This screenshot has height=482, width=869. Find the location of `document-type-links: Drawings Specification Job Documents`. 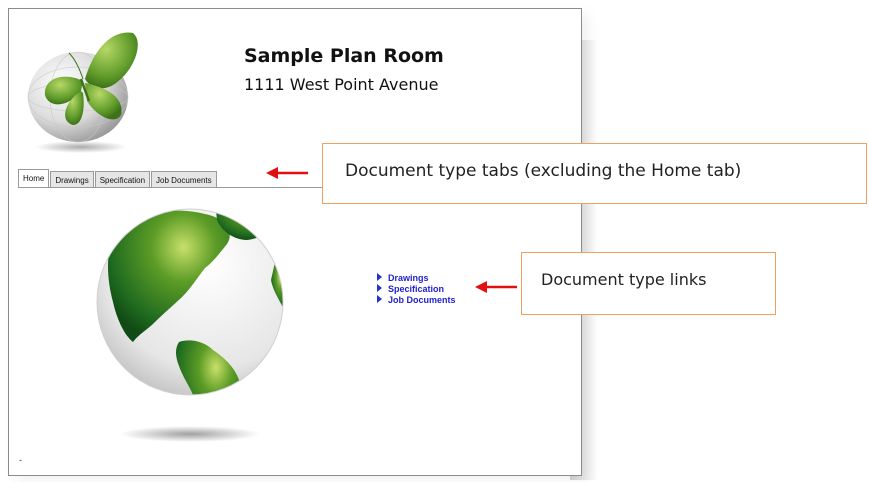

document-type-links: Drawings Specification Job Documents is located at coordinates (416, 288).